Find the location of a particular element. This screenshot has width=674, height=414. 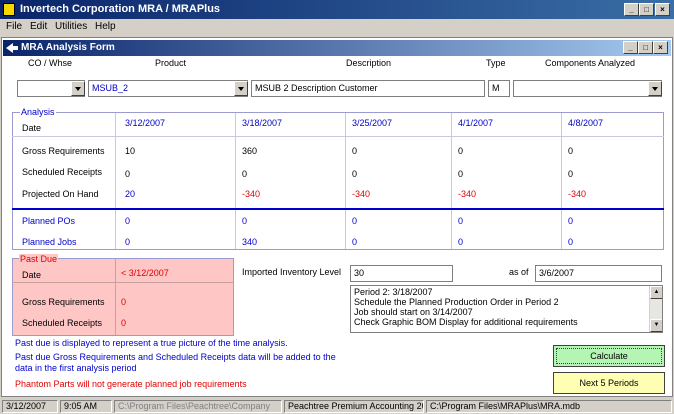

planned-job-value-3: 0 is located at coordinates (355, 242).